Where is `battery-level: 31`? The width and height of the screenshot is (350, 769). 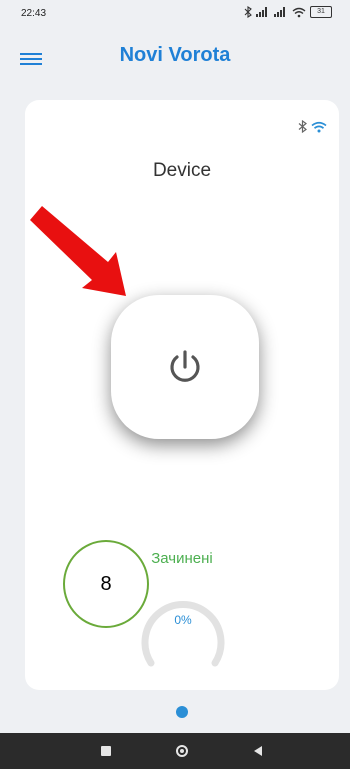
battery-level: 31 is located at coordinates (321, 11).